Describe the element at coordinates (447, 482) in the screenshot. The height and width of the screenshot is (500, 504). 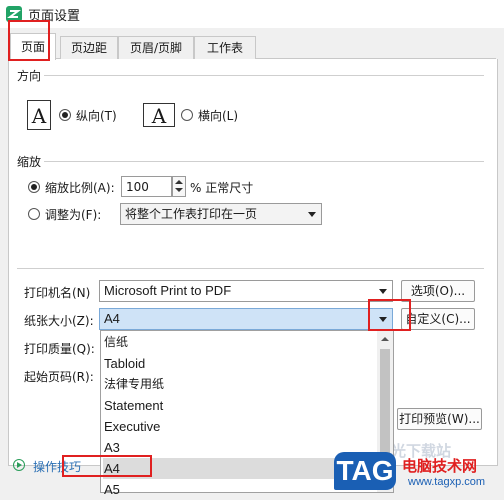
I see `watermark-site-url: www.tagxp.com` at that location.